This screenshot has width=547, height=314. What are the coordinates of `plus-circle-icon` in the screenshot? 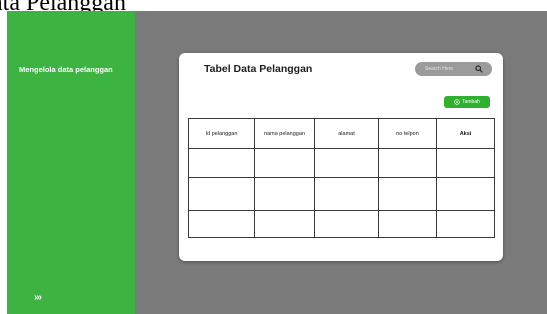 It's located at (457, 102).